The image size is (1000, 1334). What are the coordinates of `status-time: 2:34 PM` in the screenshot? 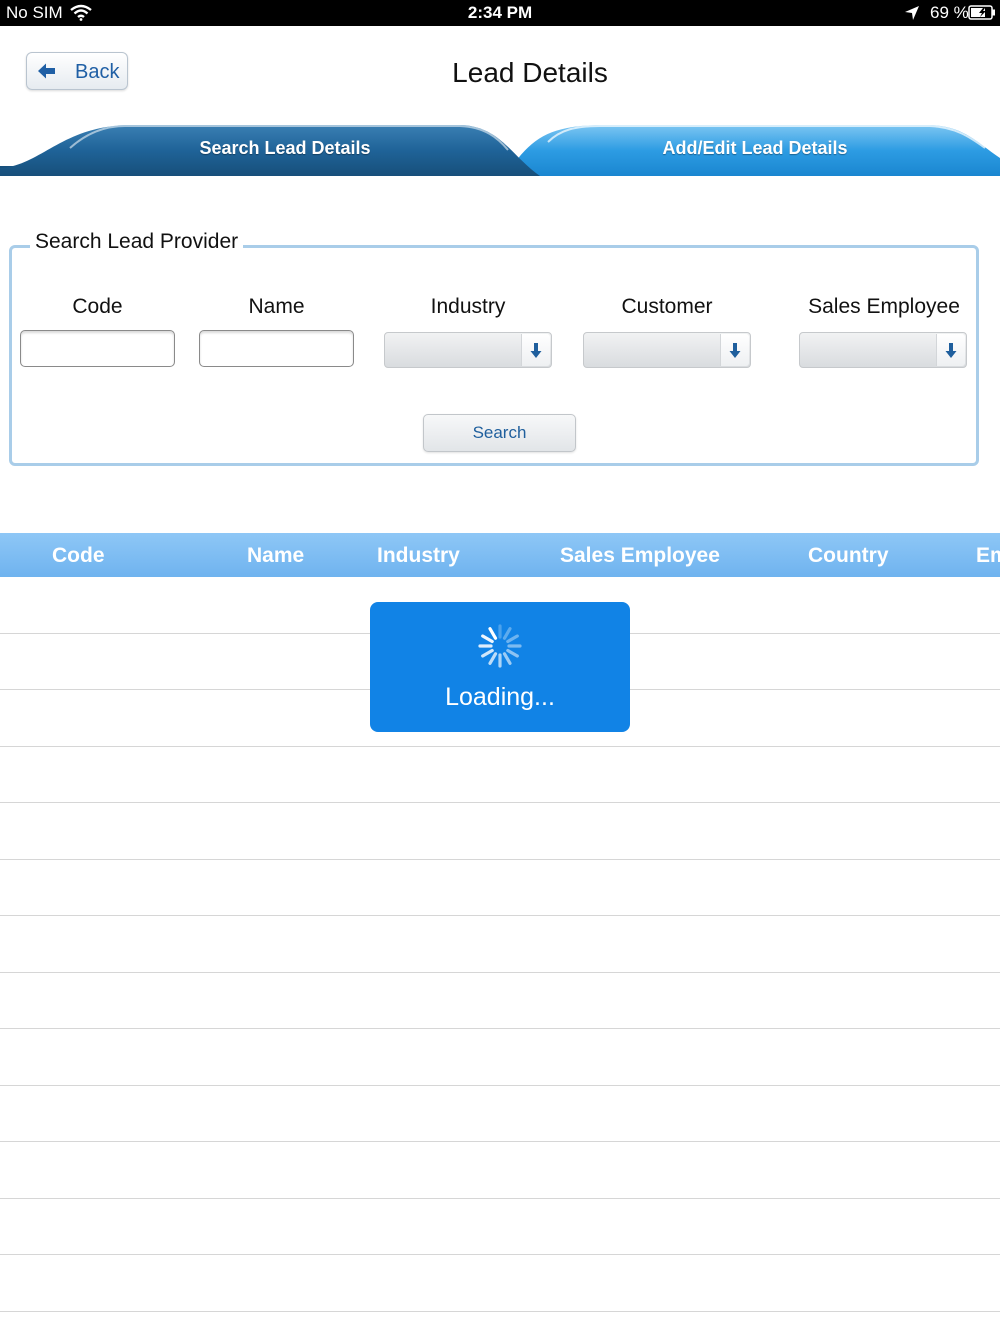 It's located at (500, 12).